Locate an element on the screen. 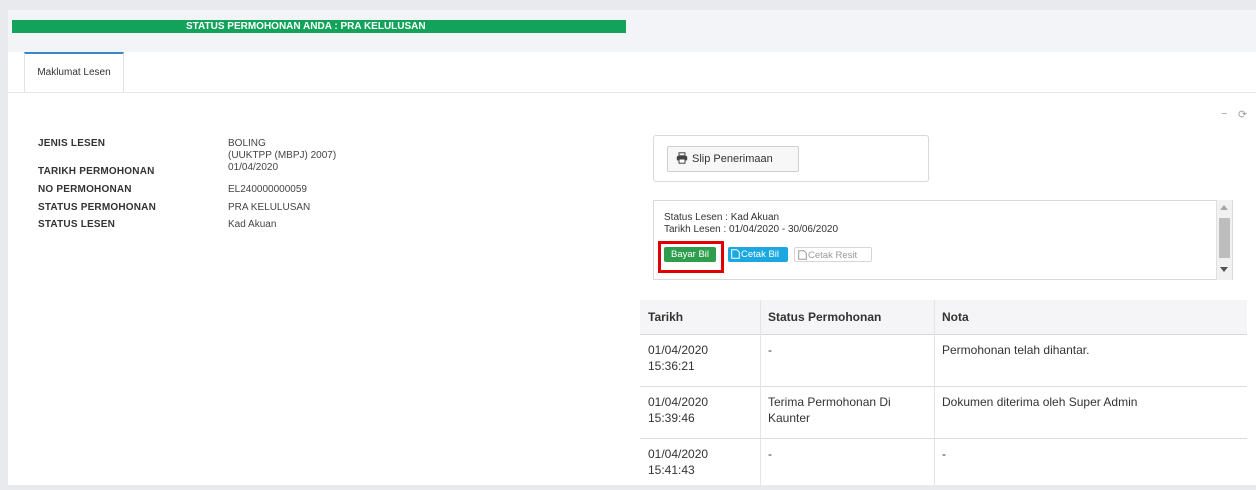 This screenshot has height=490, width=1256. row-nota: Permohonan telah dihantar. is located at coordinates (1016, 350).